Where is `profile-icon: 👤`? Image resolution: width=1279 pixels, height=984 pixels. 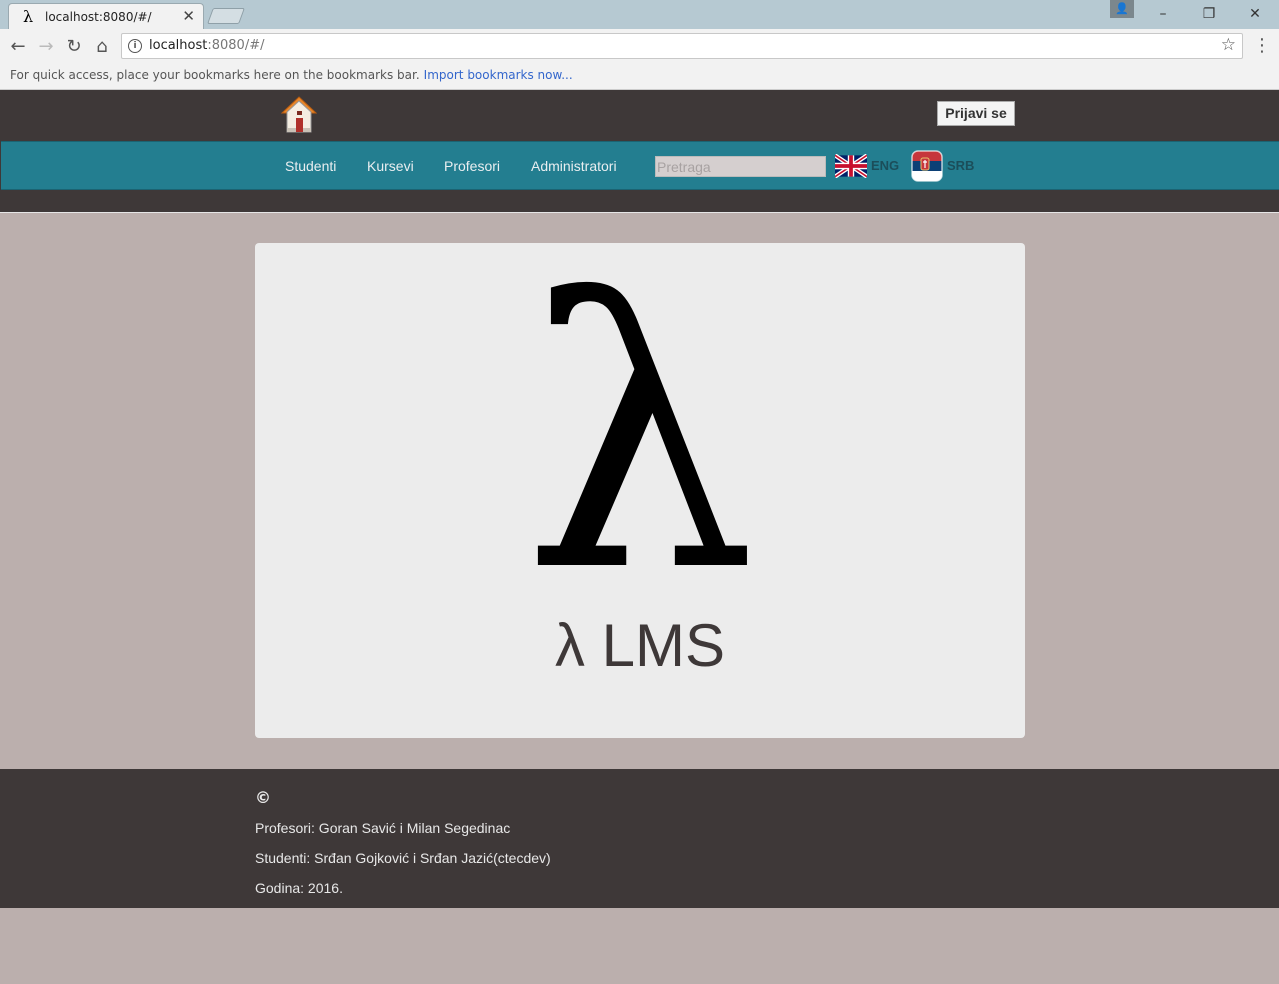 profile-icon: 👤 is located at coordinates (1122, 9).